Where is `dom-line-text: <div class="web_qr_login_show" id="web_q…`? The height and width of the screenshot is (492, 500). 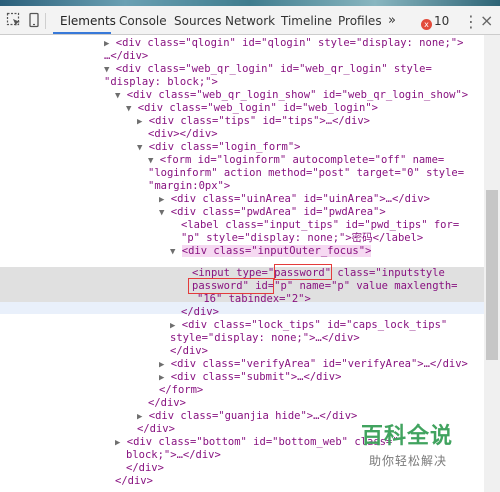 dom-line-text: <div class="web_qr_login_show" id="web_q… is located at coordinates (297, 95).